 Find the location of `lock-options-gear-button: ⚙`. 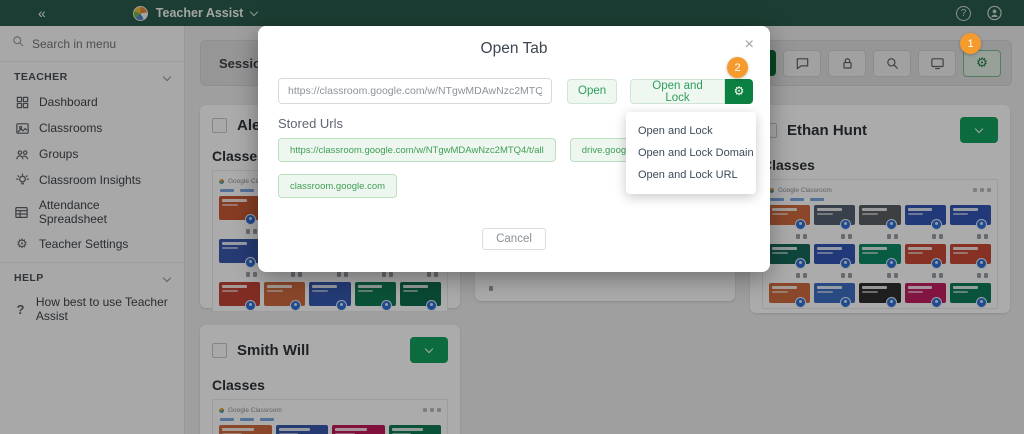

lock-options-gear-button: ⚙ is located at coordinates (738, 91).